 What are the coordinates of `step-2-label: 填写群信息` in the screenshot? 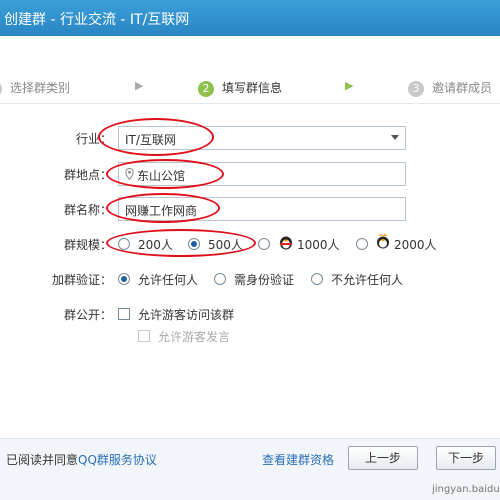 It's located at (252, 88).